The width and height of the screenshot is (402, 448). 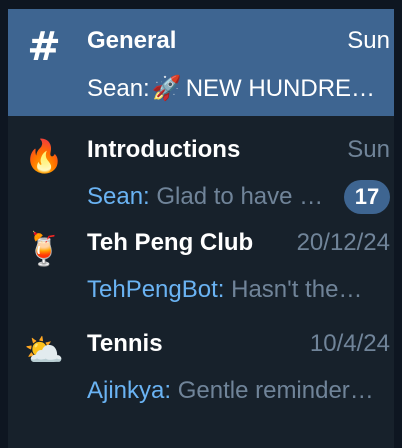 I want to click on unread-badge: 17, so click(x=367, y=197).